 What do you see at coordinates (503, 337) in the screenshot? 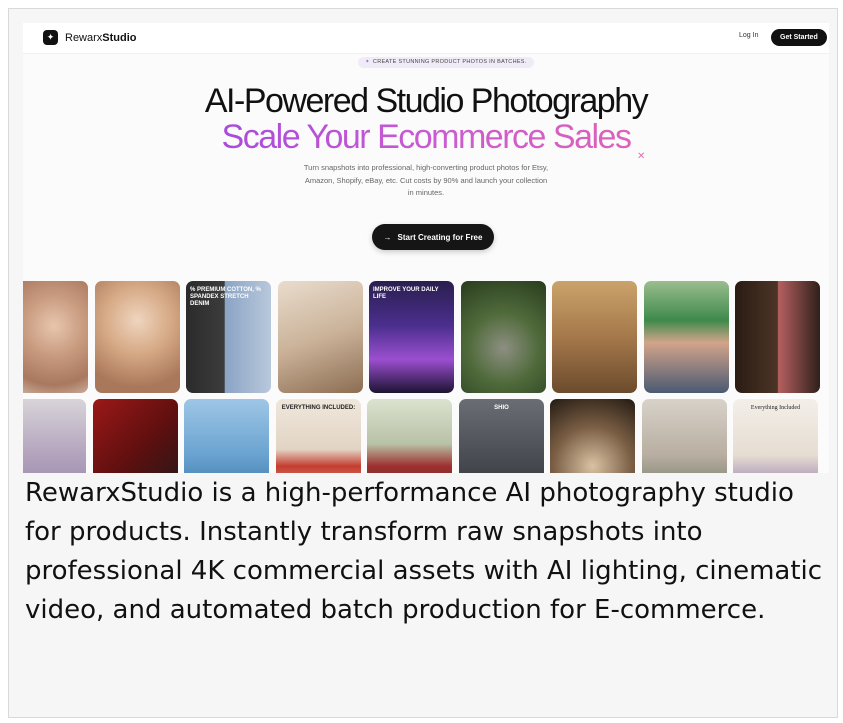
I see `gallery-tile-vintage-camera` at bounding box center [503, 337].